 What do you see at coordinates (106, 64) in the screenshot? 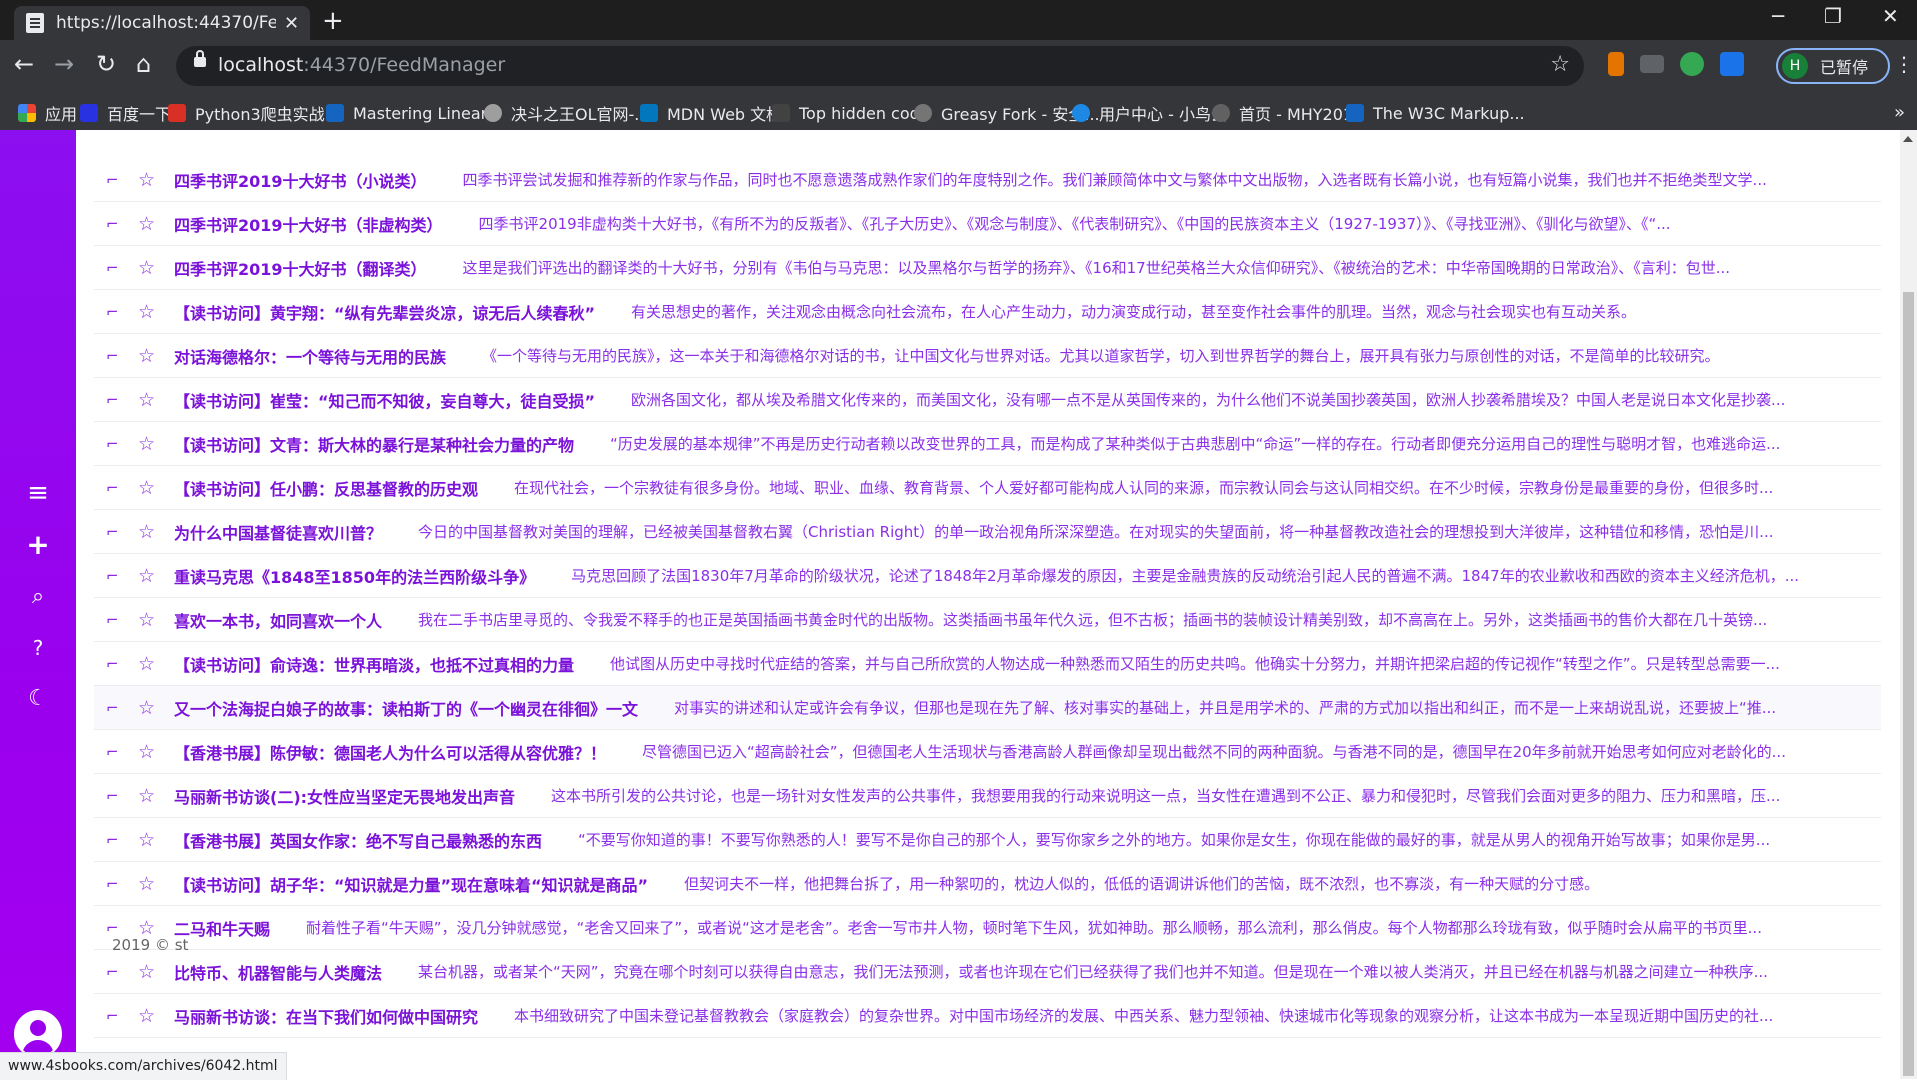
I see `reload-icon: ↻` at bounding box center [106, 64].